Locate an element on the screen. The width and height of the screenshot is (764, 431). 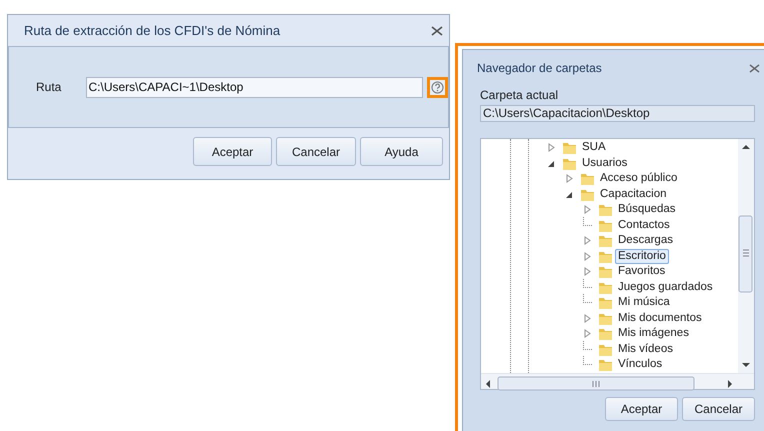
current-folder-field: C:\Users\Capacitacion\Desktop is located at coordinates (617, 113).